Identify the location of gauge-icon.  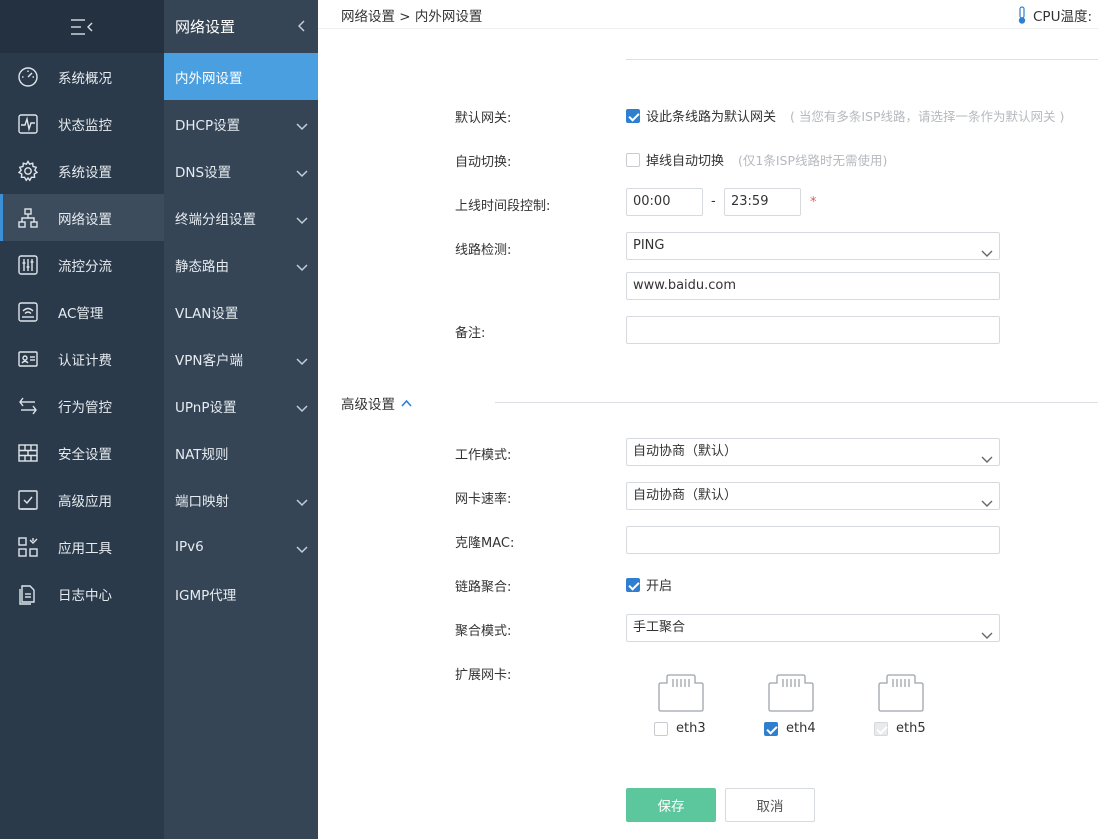
(28, 77).